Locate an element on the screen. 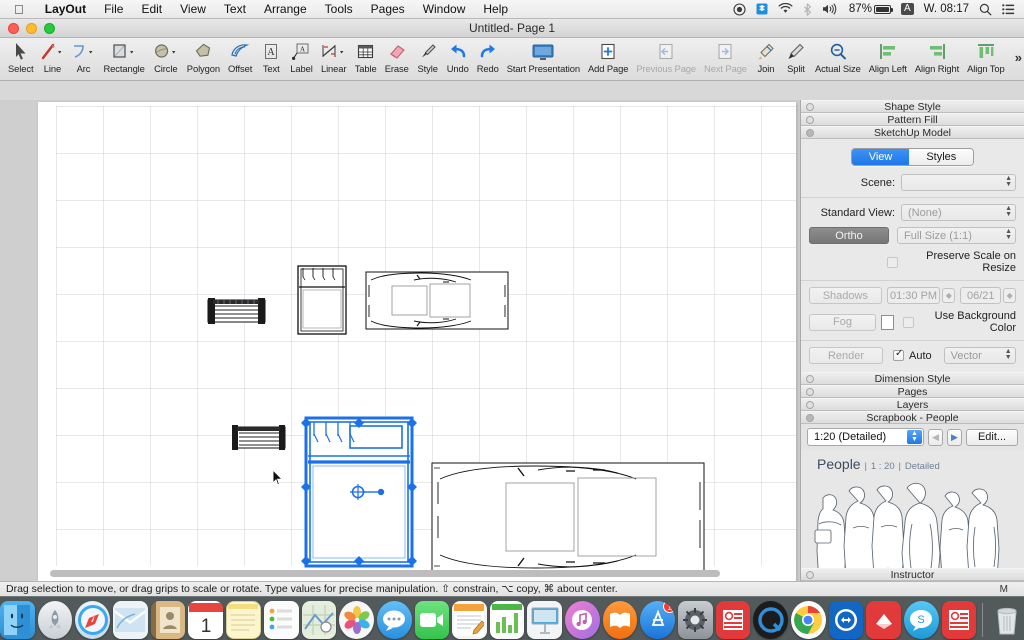 This screenshot has height=640, width=1024. dock-item-skype: S is located at coordinates (921, 620).